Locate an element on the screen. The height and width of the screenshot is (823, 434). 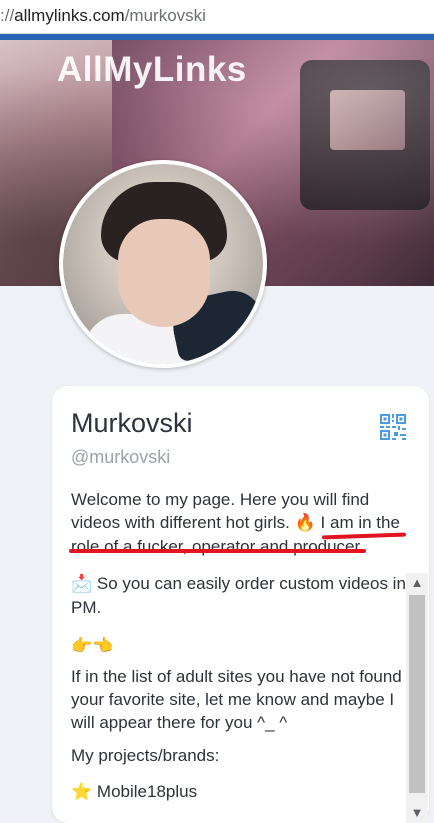
profile-handle: @murkovski is located at coordinates (121, 457).